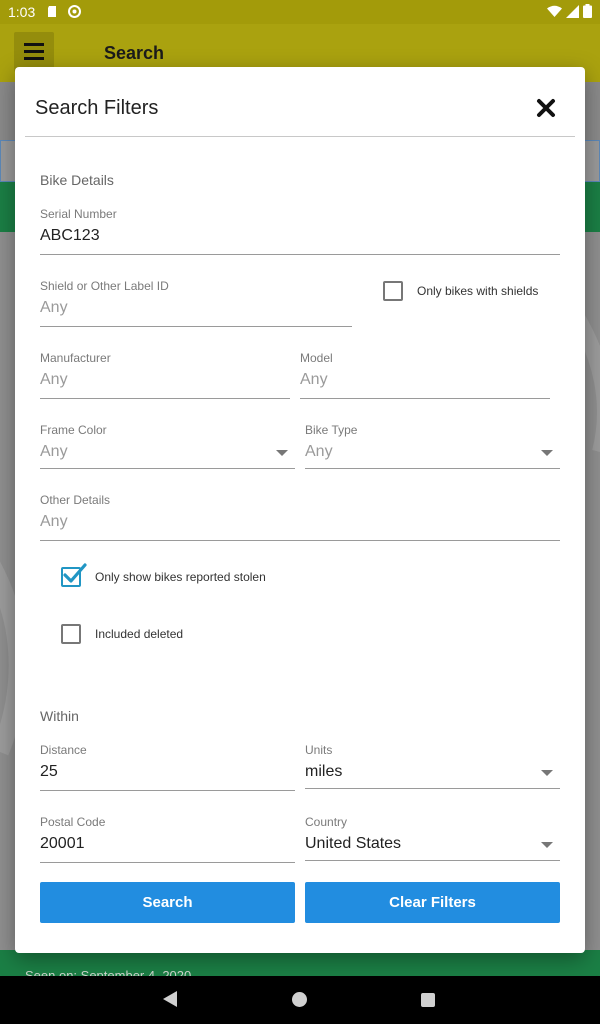 The image size is (600, 1024). I want to click on checkmark-icon, so click(75, 573).